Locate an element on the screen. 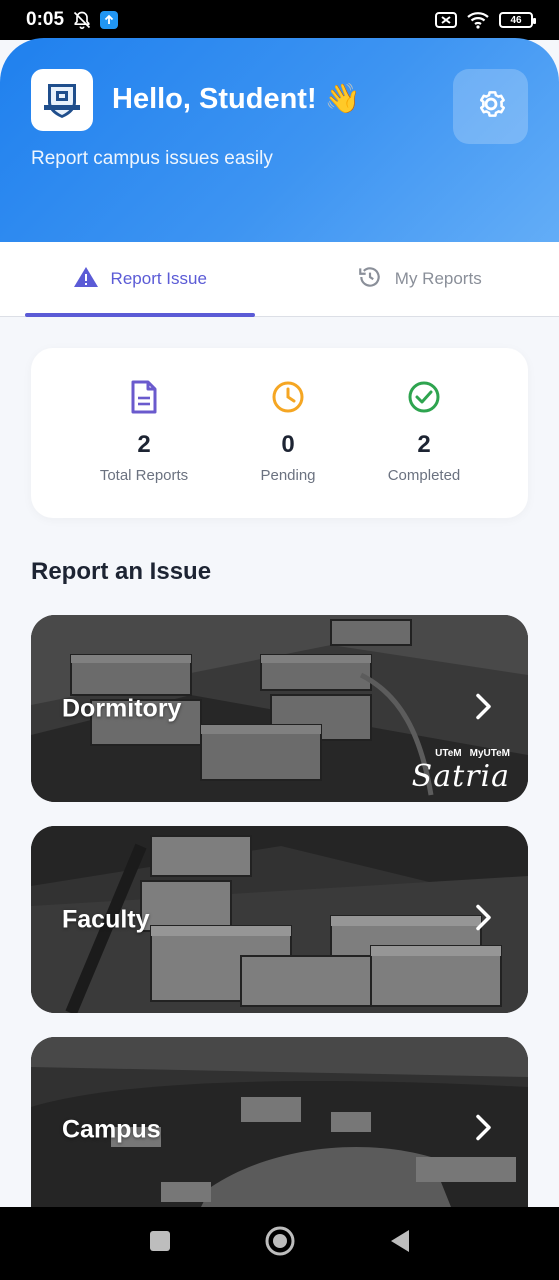  gear-icon is located at coordinates (491, 106).